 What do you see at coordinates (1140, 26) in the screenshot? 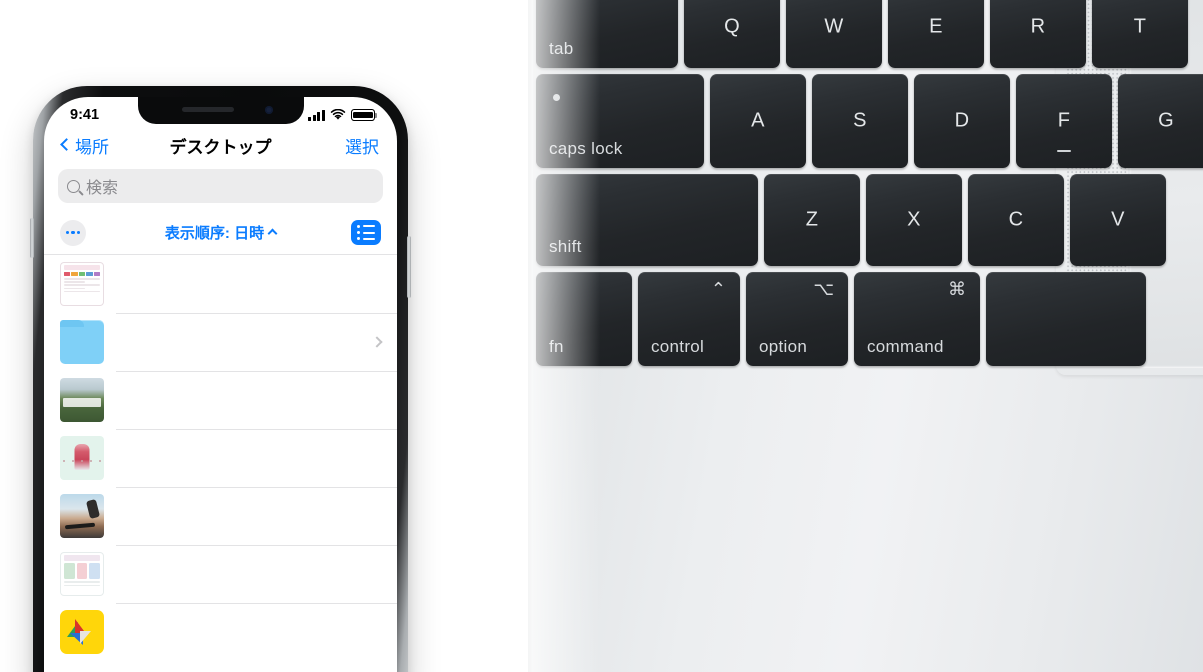
I see `key-label: T` at bounding box center [1140, 26].